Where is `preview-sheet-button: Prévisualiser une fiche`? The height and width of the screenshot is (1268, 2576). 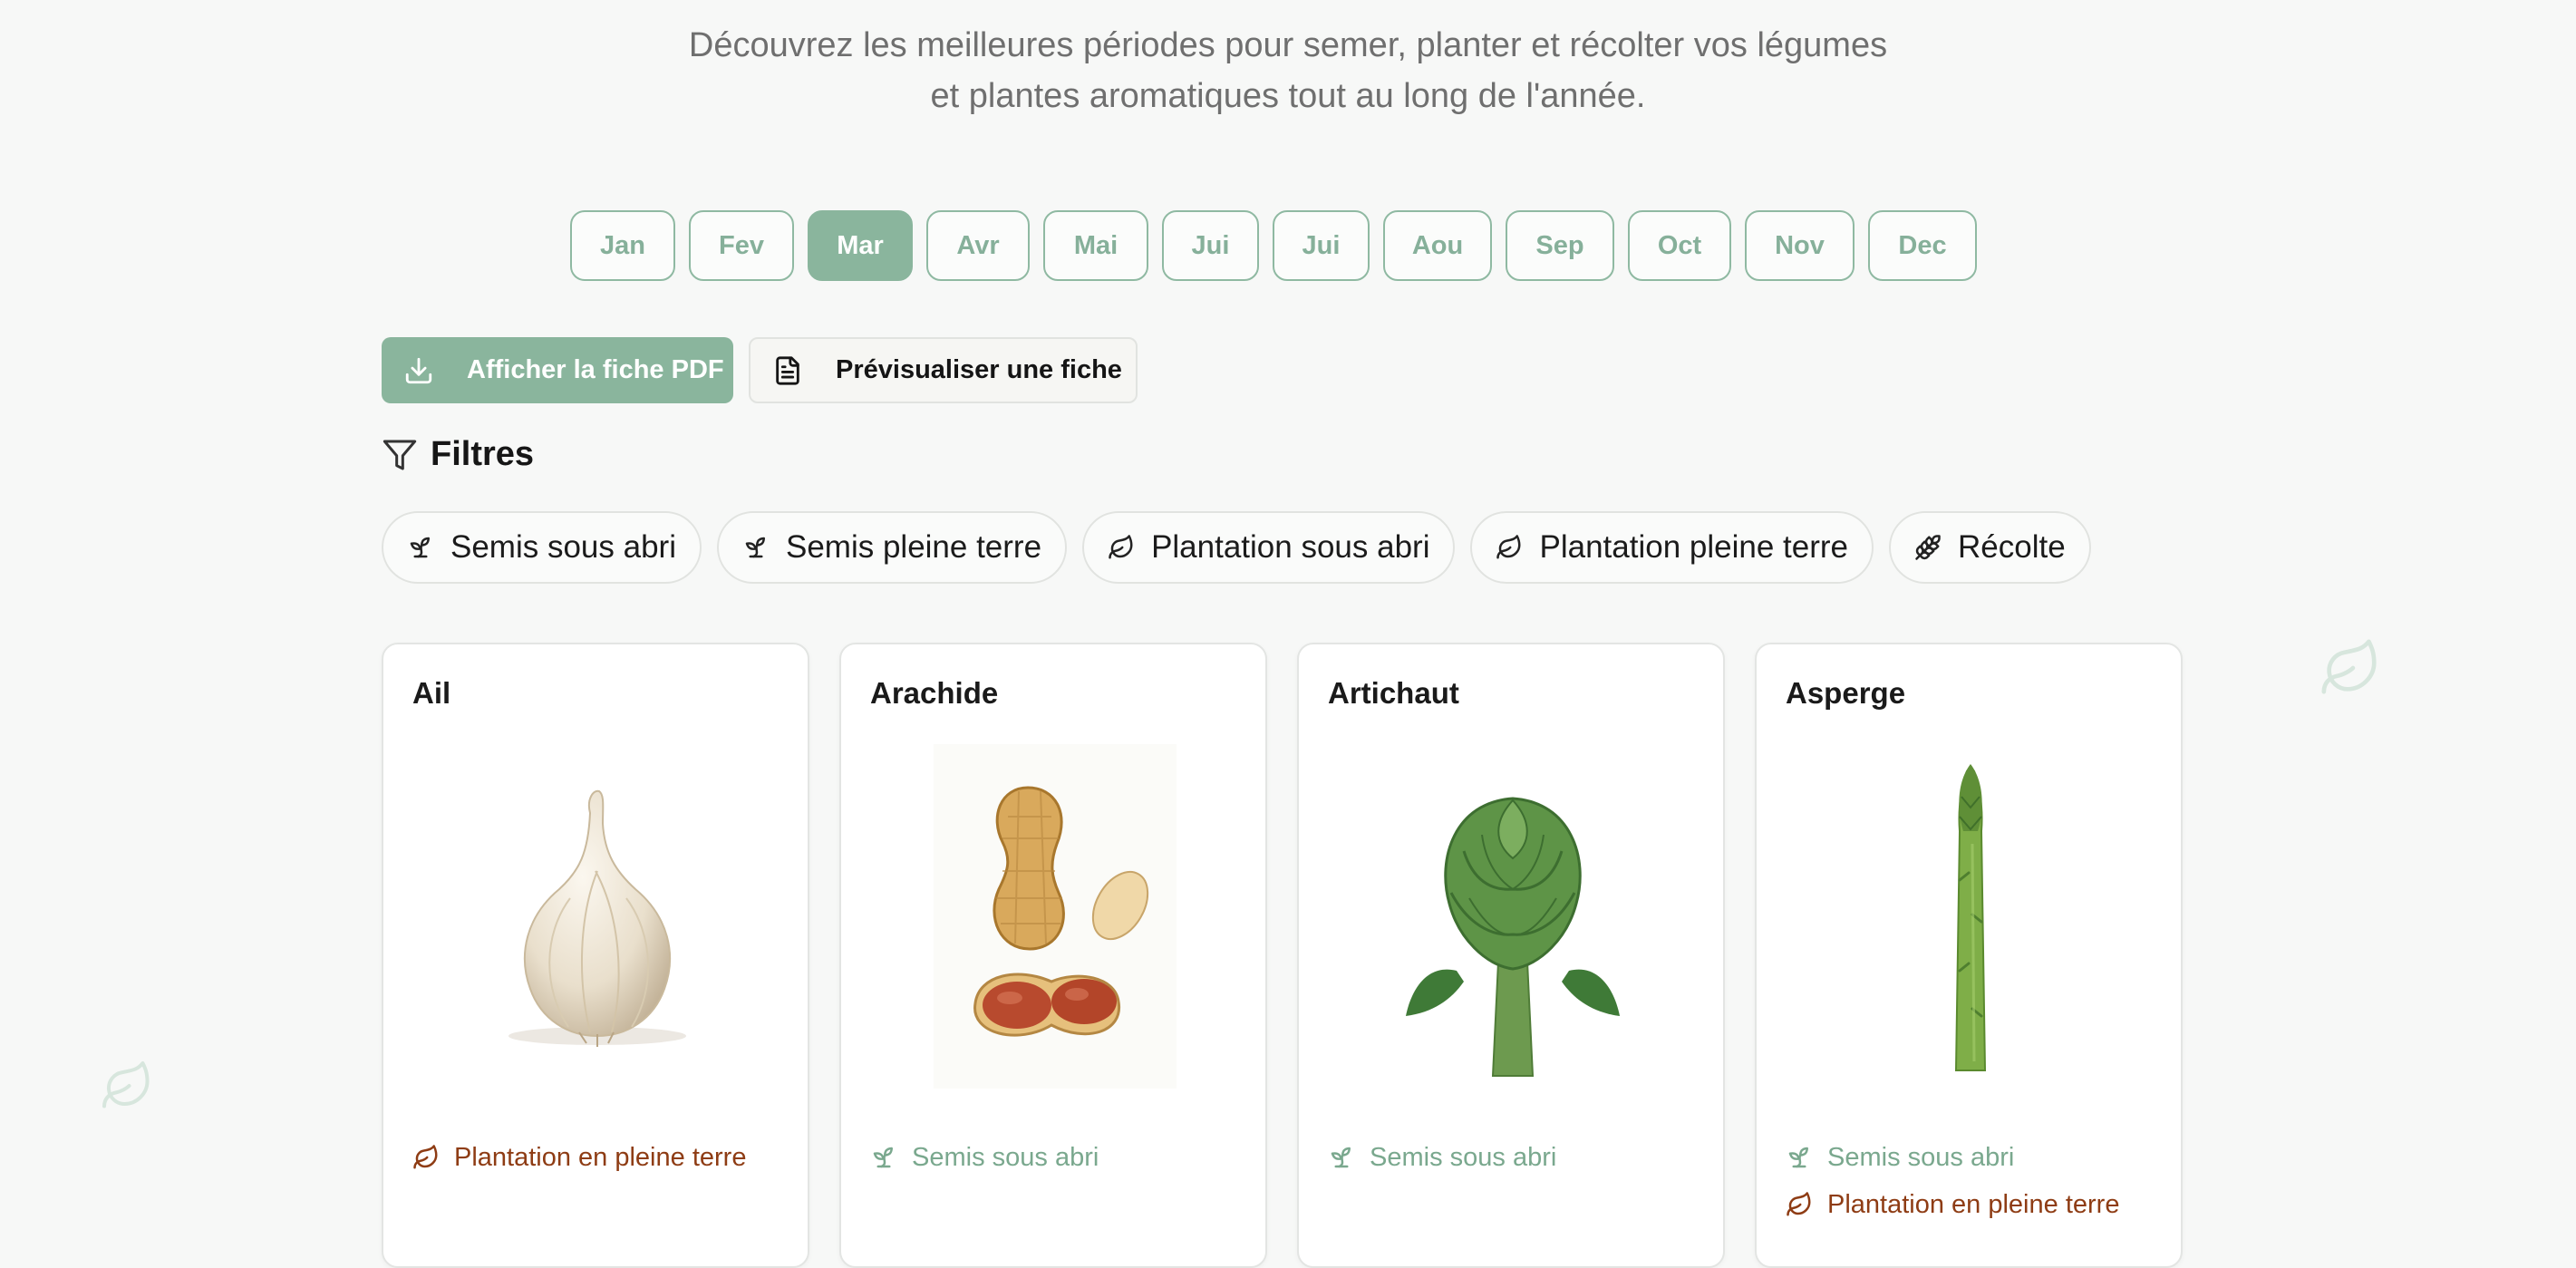
preview-sheet-button: Prévisualiser une fiche is located at coordinates (943, 370).